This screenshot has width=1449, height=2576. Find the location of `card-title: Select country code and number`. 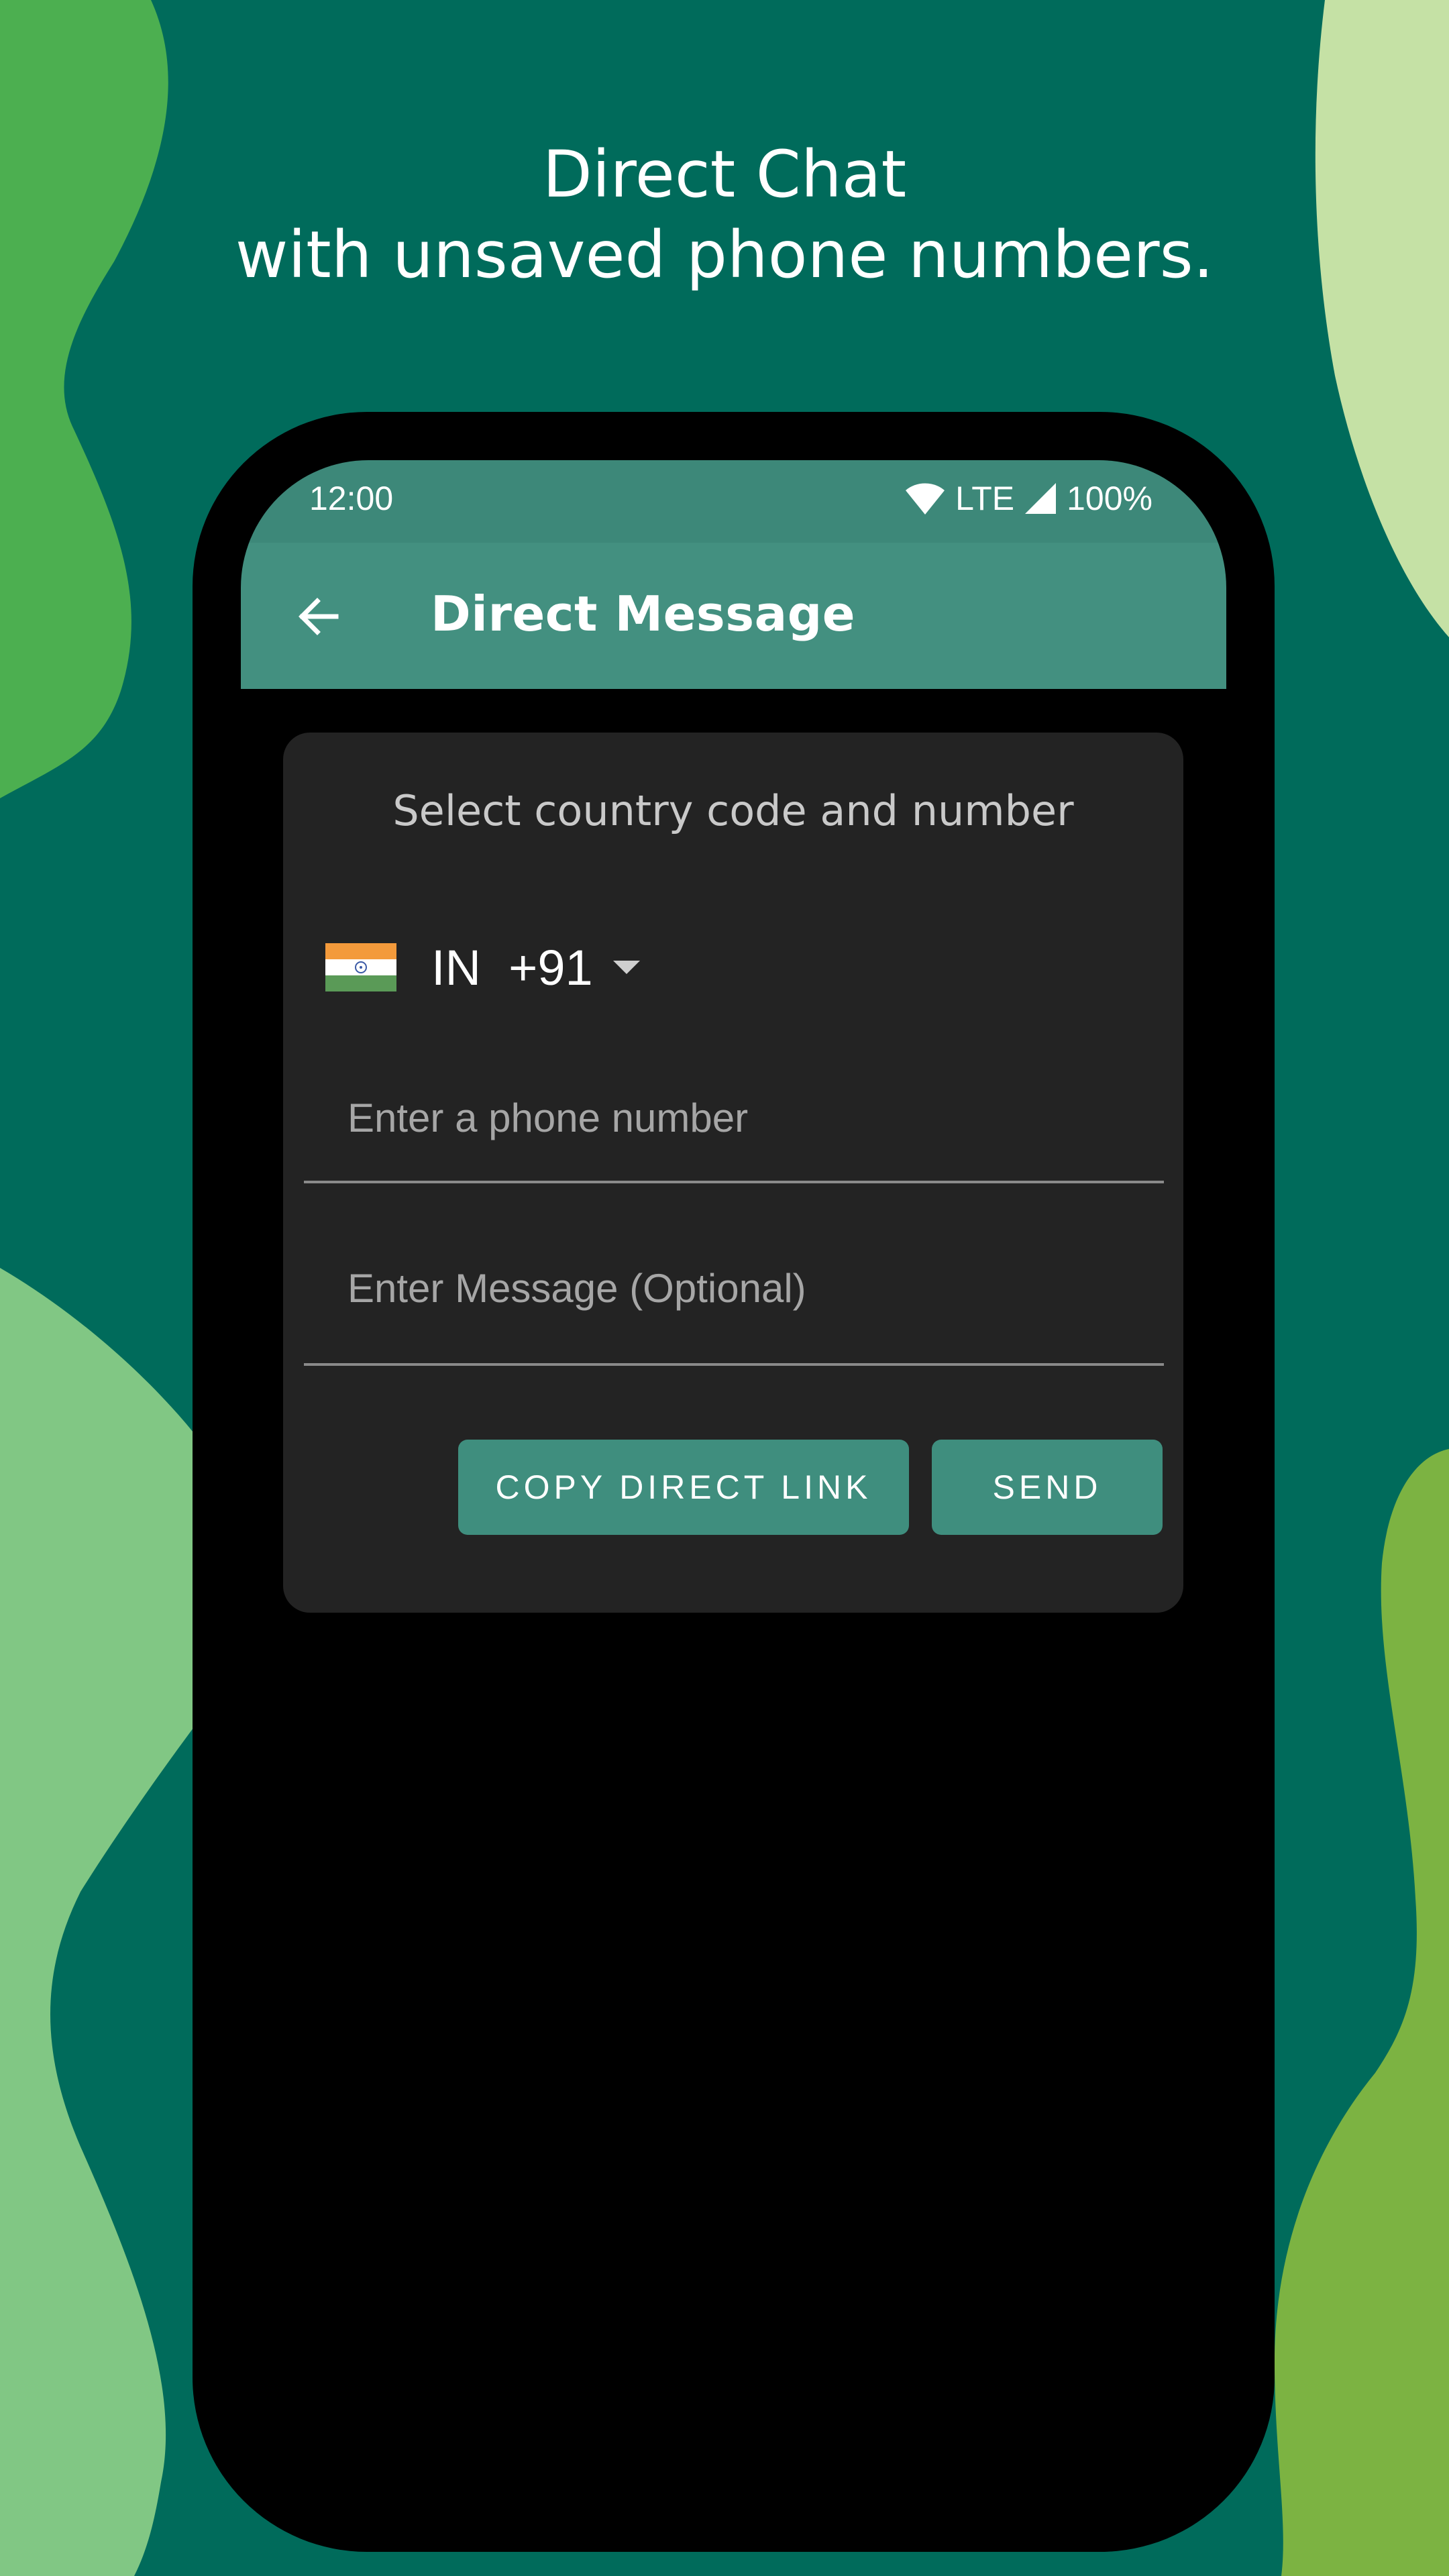

card-title: Select country code and number is located at coordinates (733, 810).